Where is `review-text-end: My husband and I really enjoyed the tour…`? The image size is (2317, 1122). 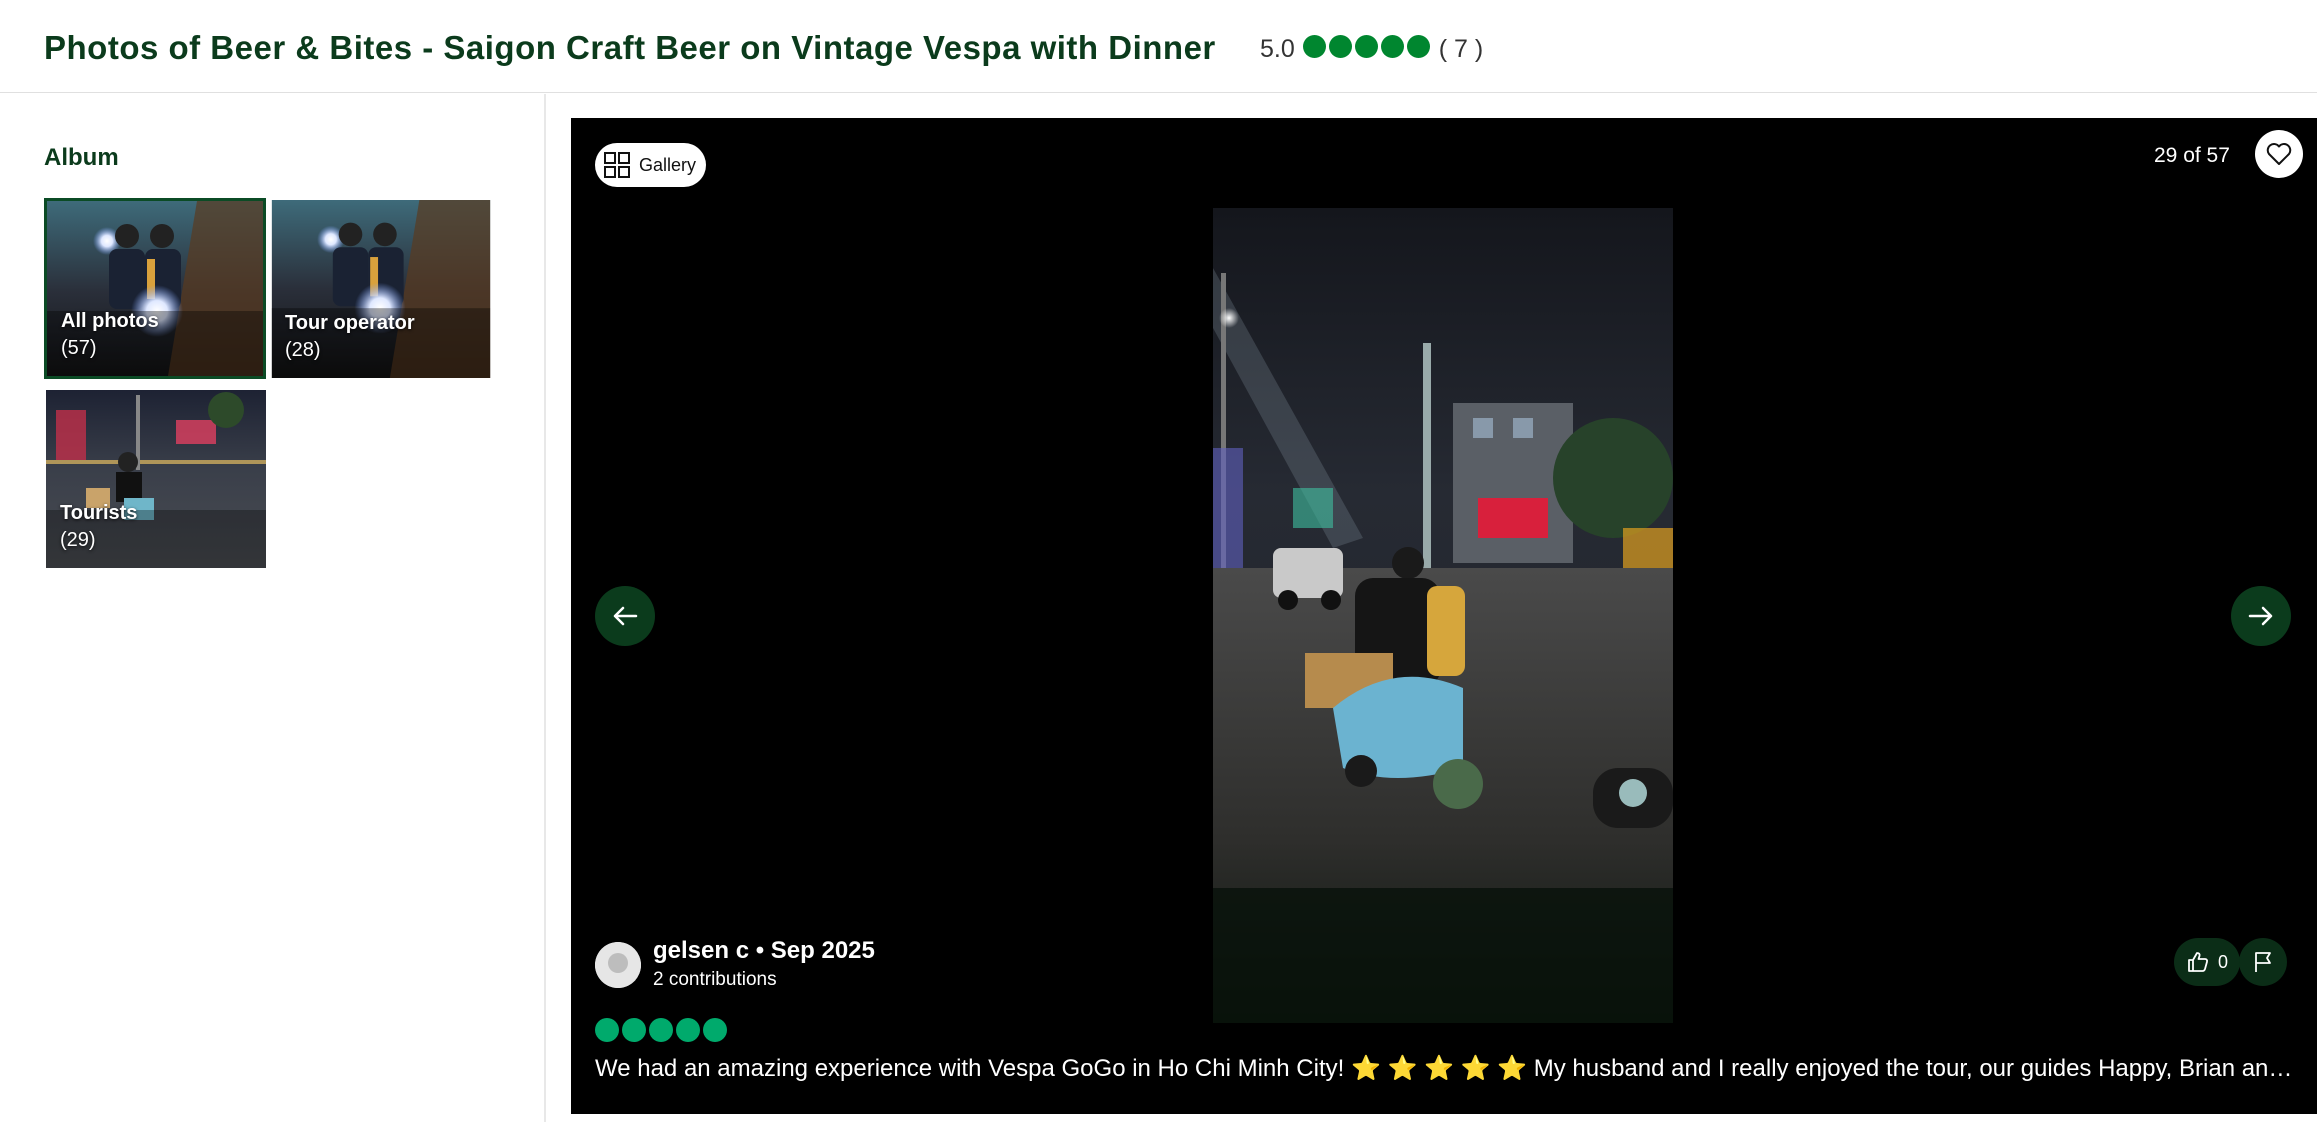
review-text-end: My husband and I really enjoyed the tour… is located at coordinates (1913, 1068).